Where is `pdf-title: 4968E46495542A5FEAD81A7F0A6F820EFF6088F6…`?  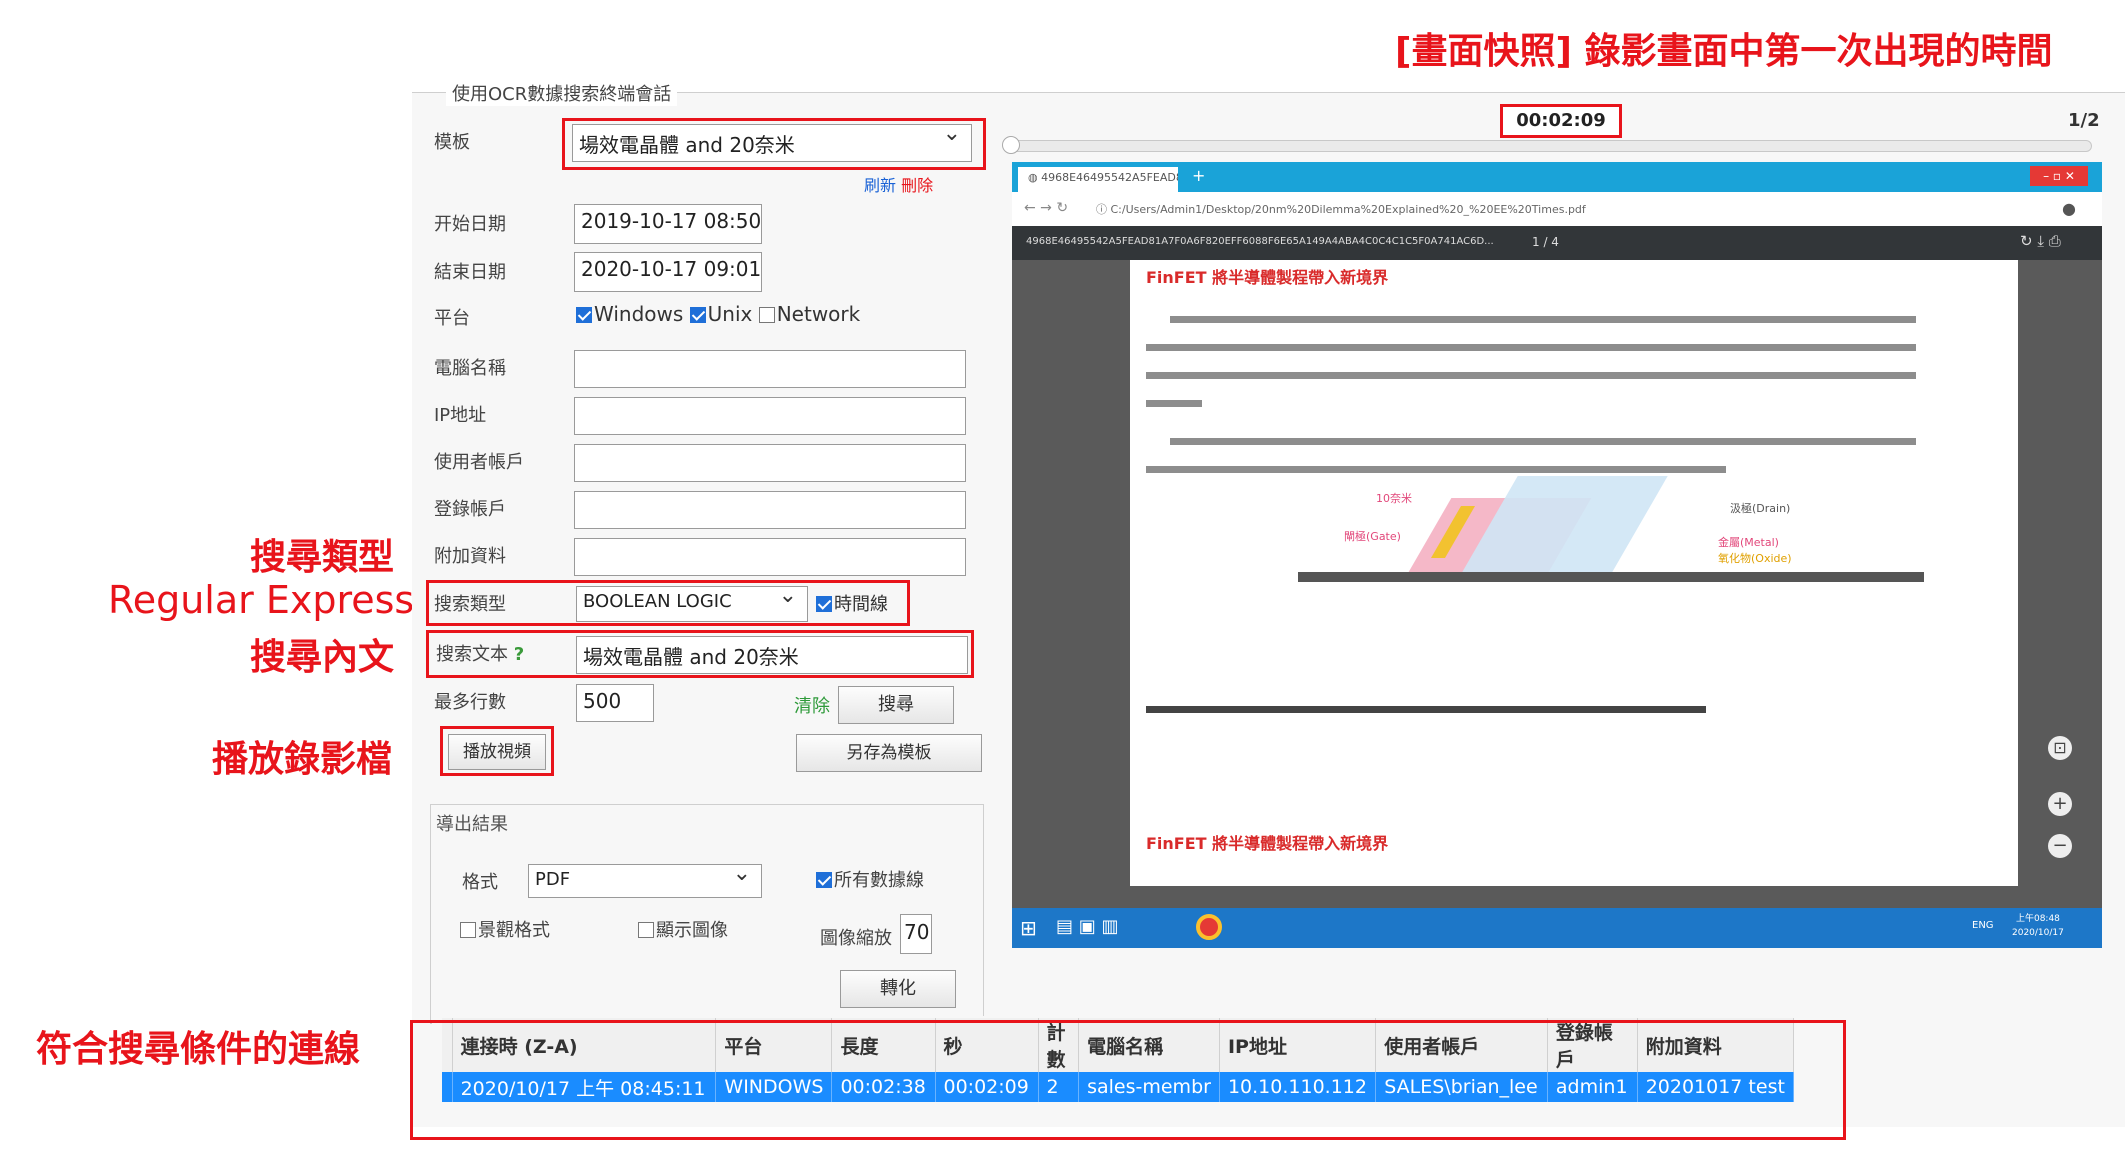
pdf-title: 4968E46495542A5FEAD81A7F0A6F820EFF6088F6… is located at coordinates (1260, 241).